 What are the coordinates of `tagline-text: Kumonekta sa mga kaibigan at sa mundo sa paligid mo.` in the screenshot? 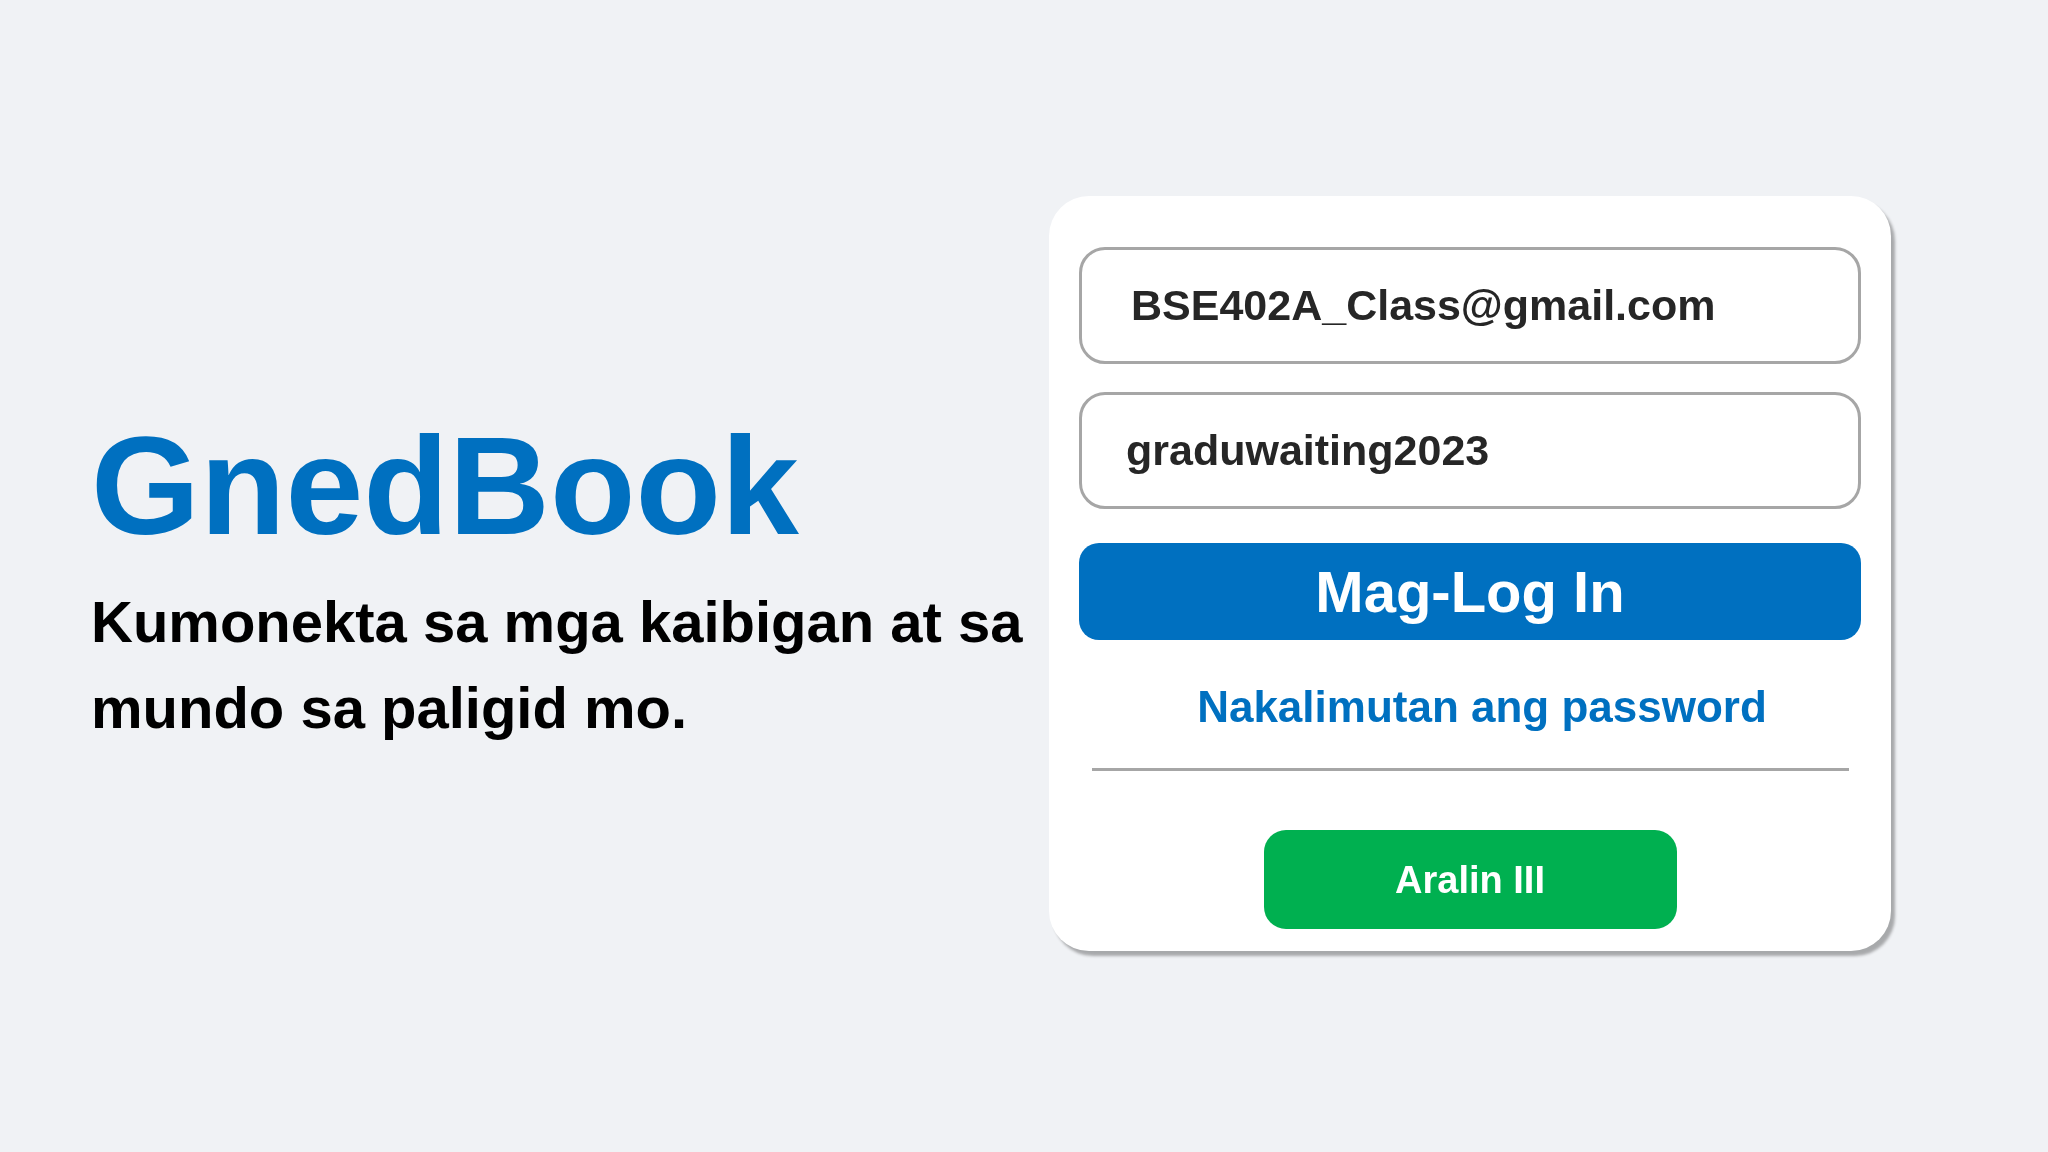 It's located at (557, 665).